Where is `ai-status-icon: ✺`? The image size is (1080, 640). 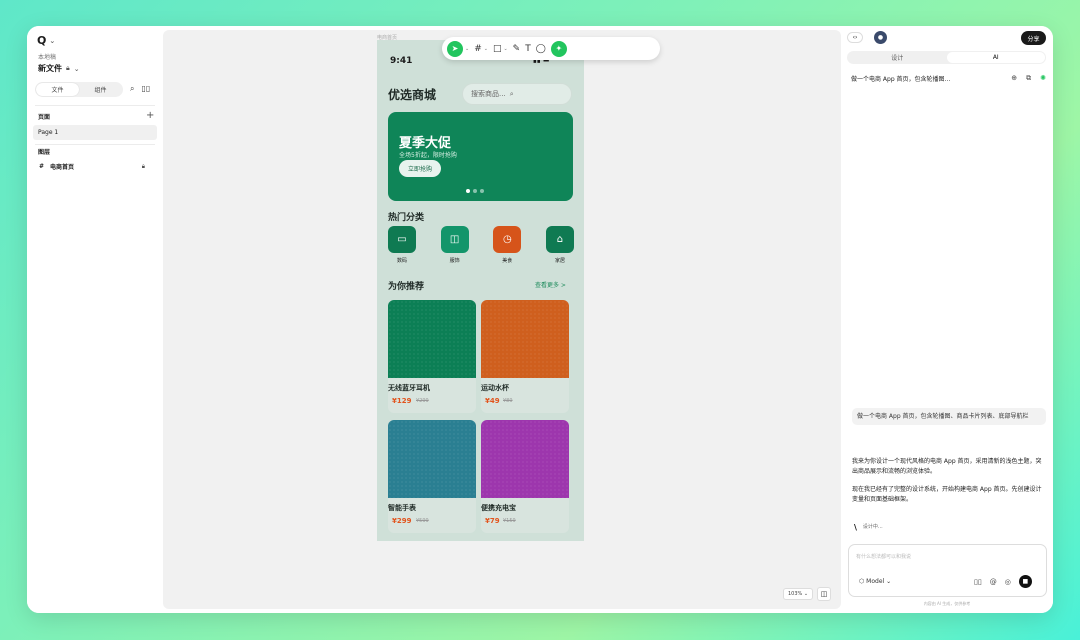
ai-status-icon: ✺ is located at coordinates (1043, 78).